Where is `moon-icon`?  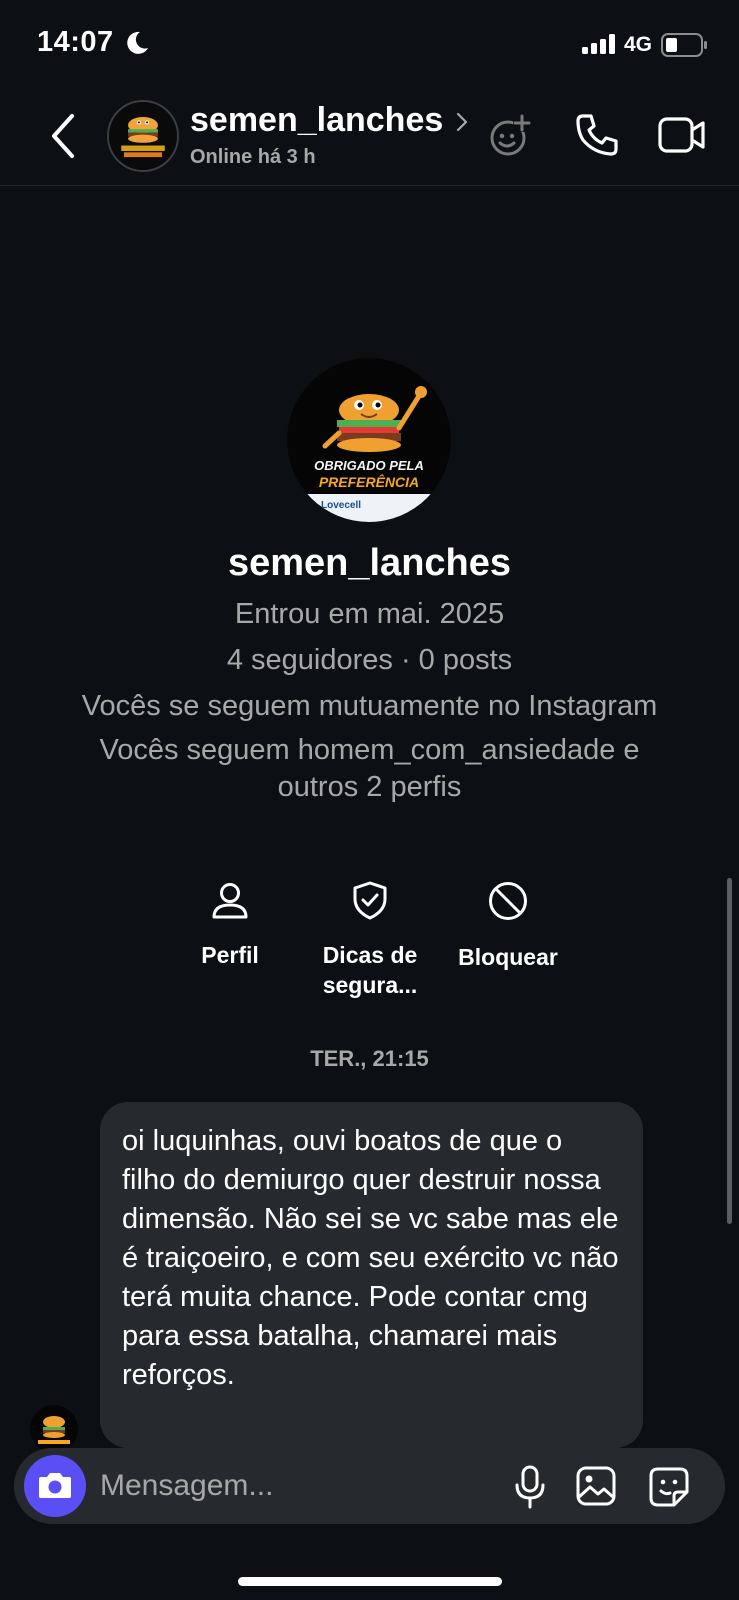
moon-icon is located at coordinates (137, 42).